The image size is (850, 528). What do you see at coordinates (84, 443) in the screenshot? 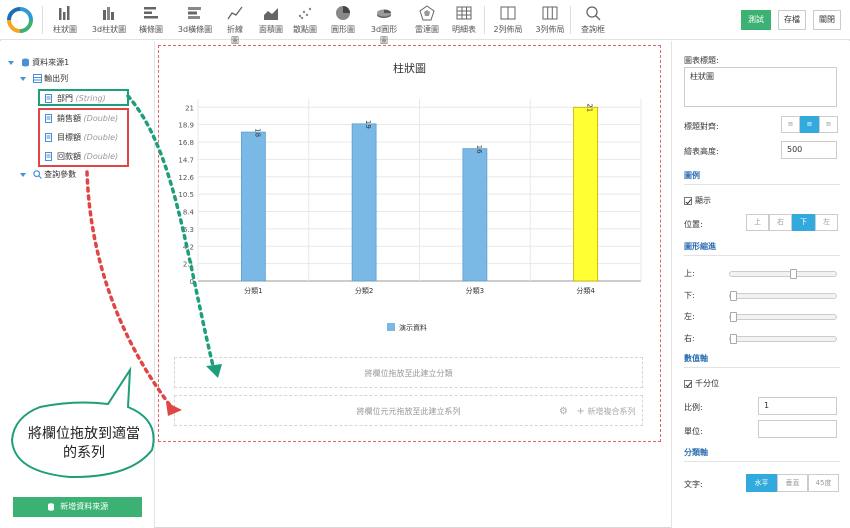
I see `callout-text: 將欄位拖放到適當的系列` at bounding box center [84, 443].